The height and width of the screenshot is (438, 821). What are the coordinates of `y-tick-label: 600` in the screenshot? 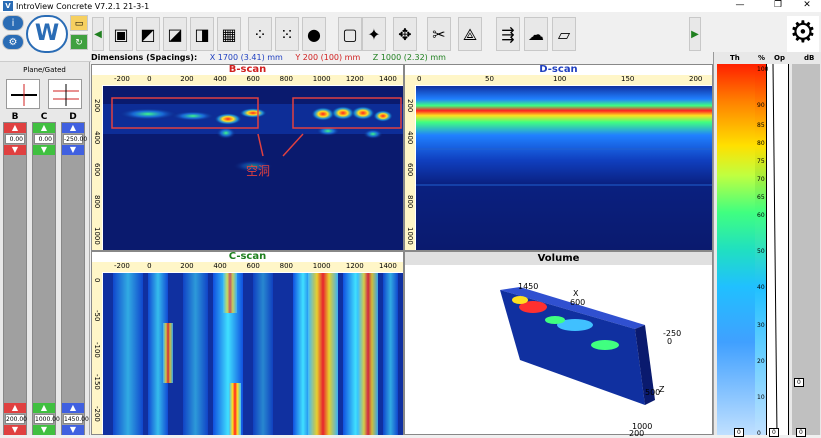 It's located at (97, 170).